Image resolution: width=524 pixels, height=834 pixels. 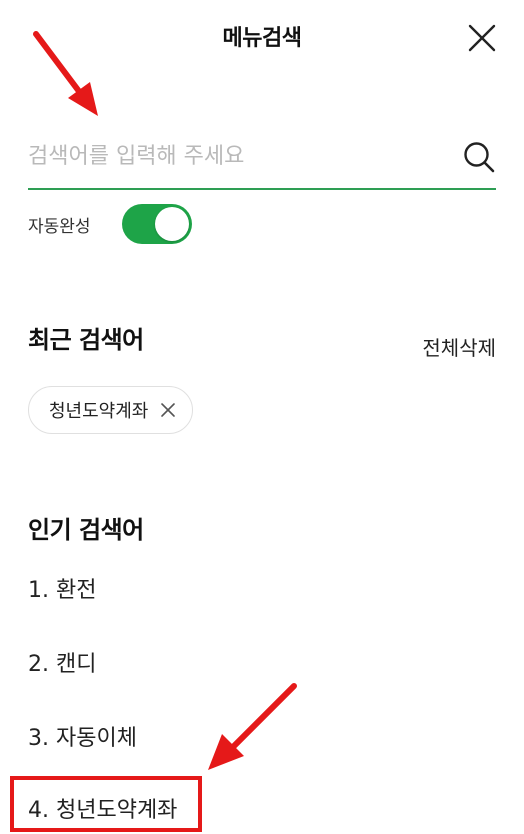 I want to click on delete-all-button: 전체삭제, so click(x=459, y=346).